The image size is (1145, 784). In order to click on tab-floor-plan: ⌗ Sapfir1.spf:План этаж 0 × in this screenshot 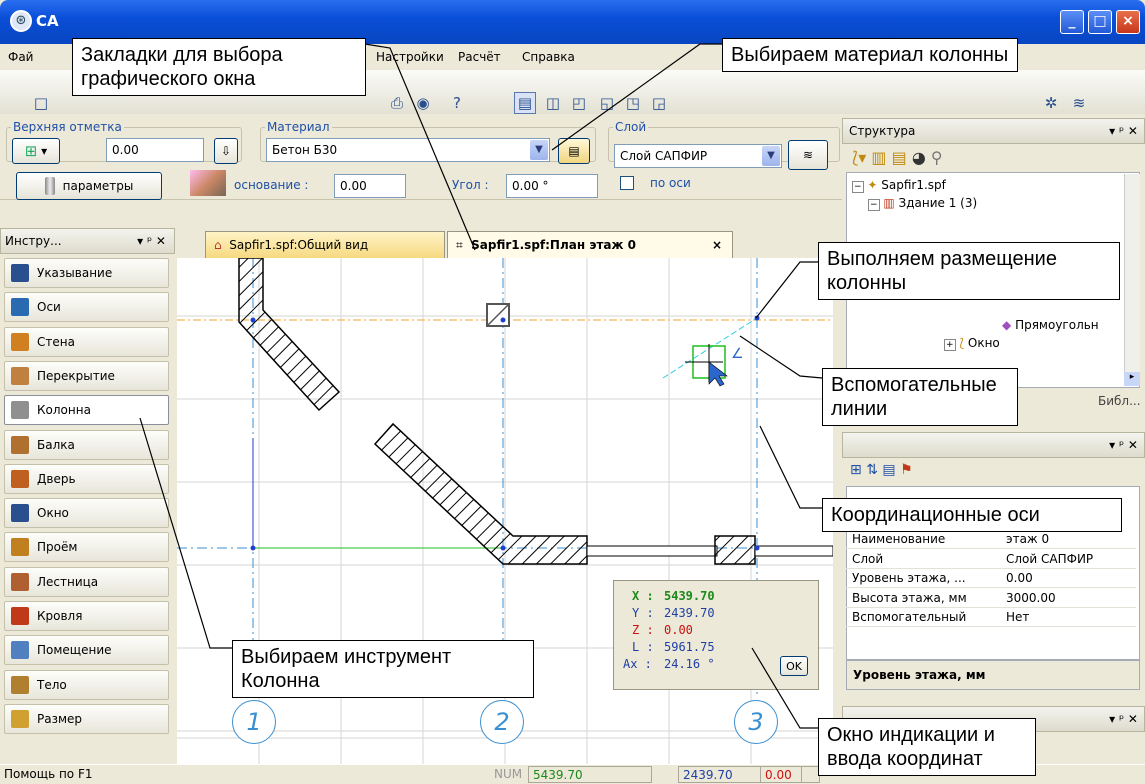, I will do `click(590, 244)`.